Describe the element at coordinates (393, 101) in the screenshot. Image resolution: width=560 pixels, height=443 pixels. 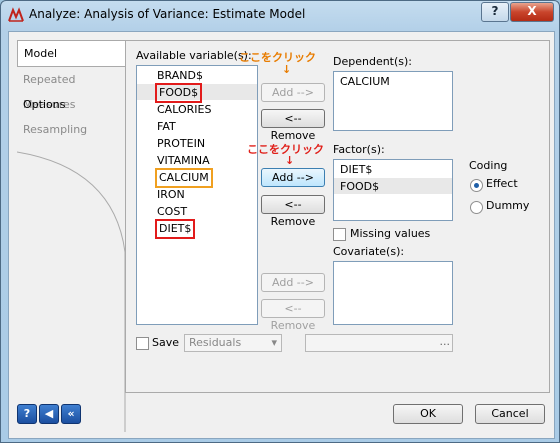
I see `dependent-list: CALCIUM` at that location.